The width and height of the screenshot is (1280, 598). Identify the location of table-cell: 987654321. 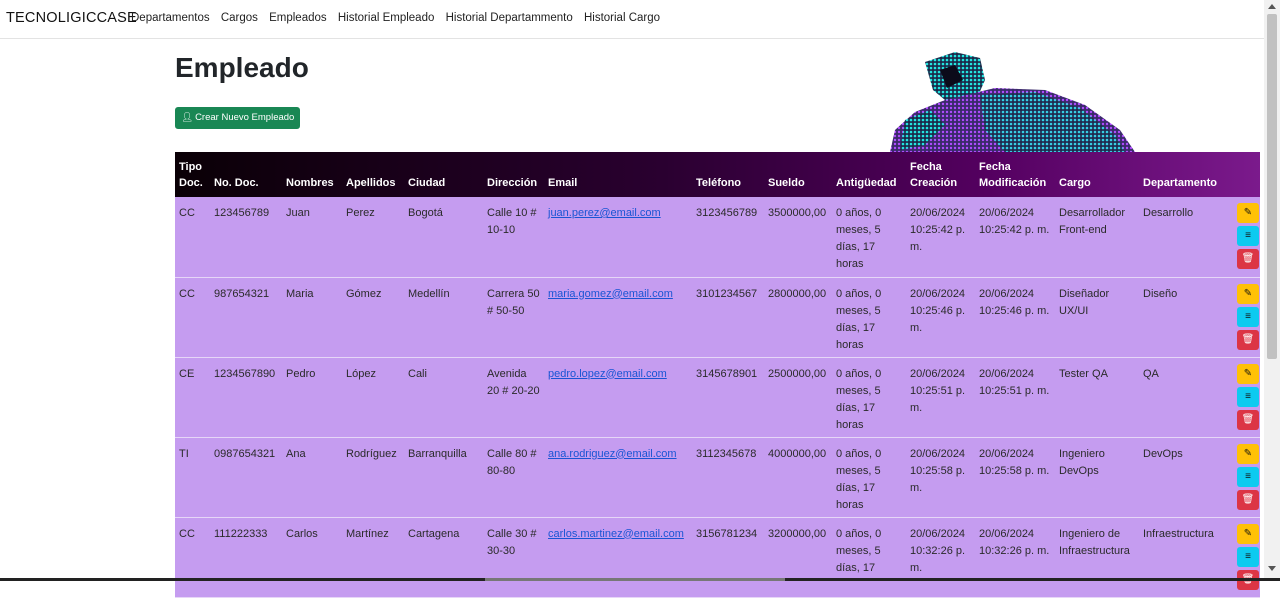
(242, 293).